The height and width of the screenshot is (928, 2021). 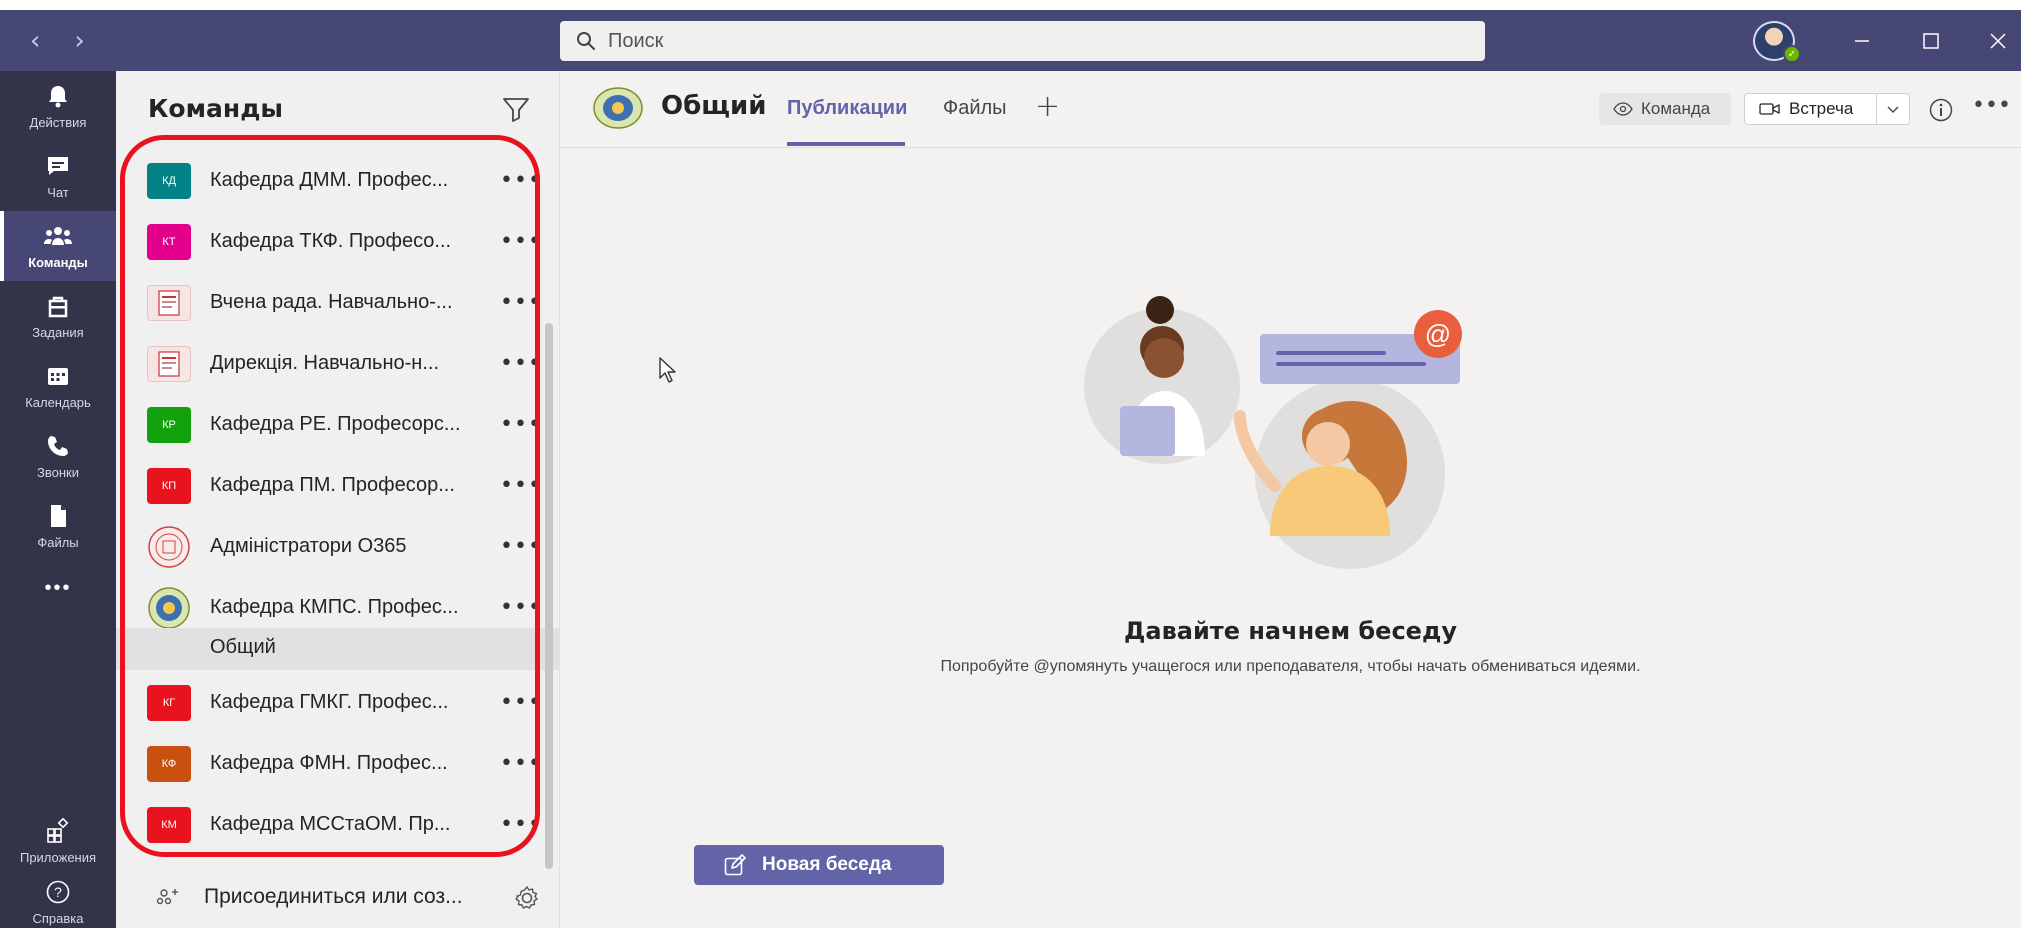 I want to click on team-document-icon, so click(x=169, y=363).